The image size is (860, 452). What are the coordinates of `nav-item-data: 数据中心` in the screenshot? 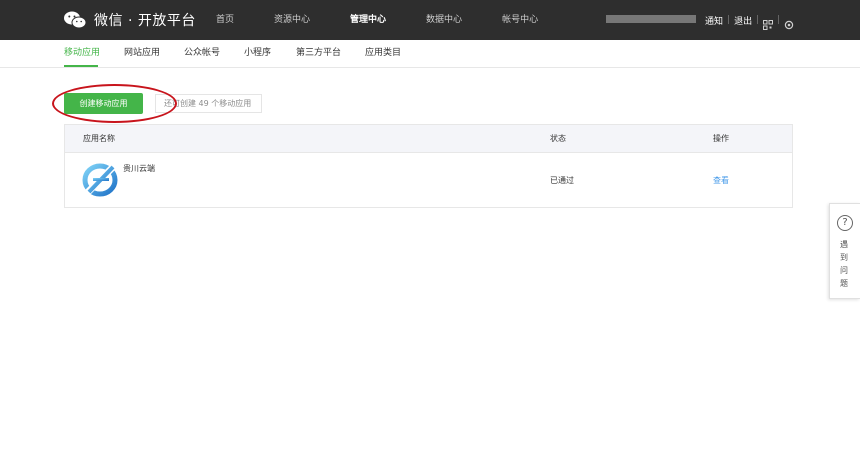 It's located at (444, 20).